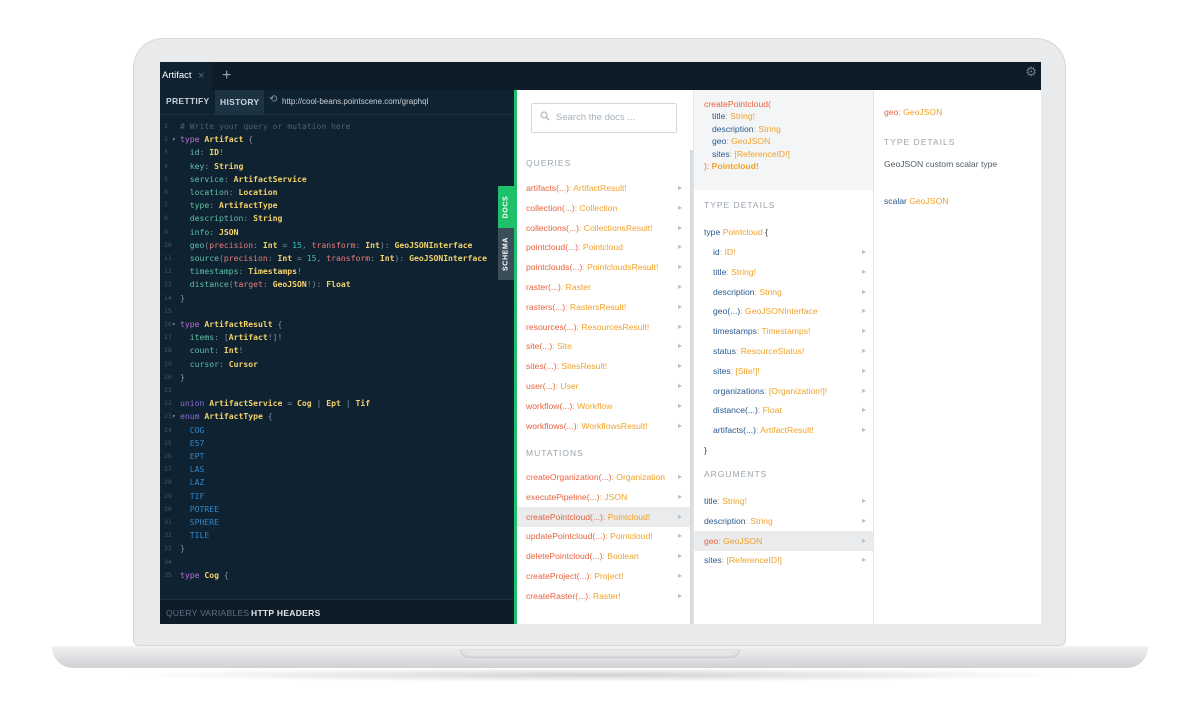 This screenshot has width=1200, height=712. What do you see at coordinates (600, 247) in the screenshot?
I see `field-type: : Pointcloud` at bounding box center [600, 247].